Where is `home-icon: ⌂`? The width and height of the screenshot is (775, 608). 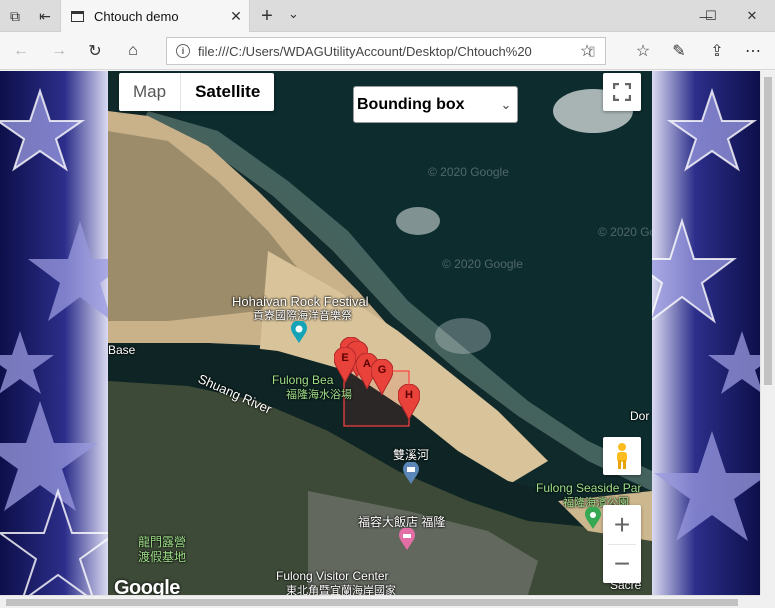 home-icon: ⌂ is located at coordinates (133, 51).